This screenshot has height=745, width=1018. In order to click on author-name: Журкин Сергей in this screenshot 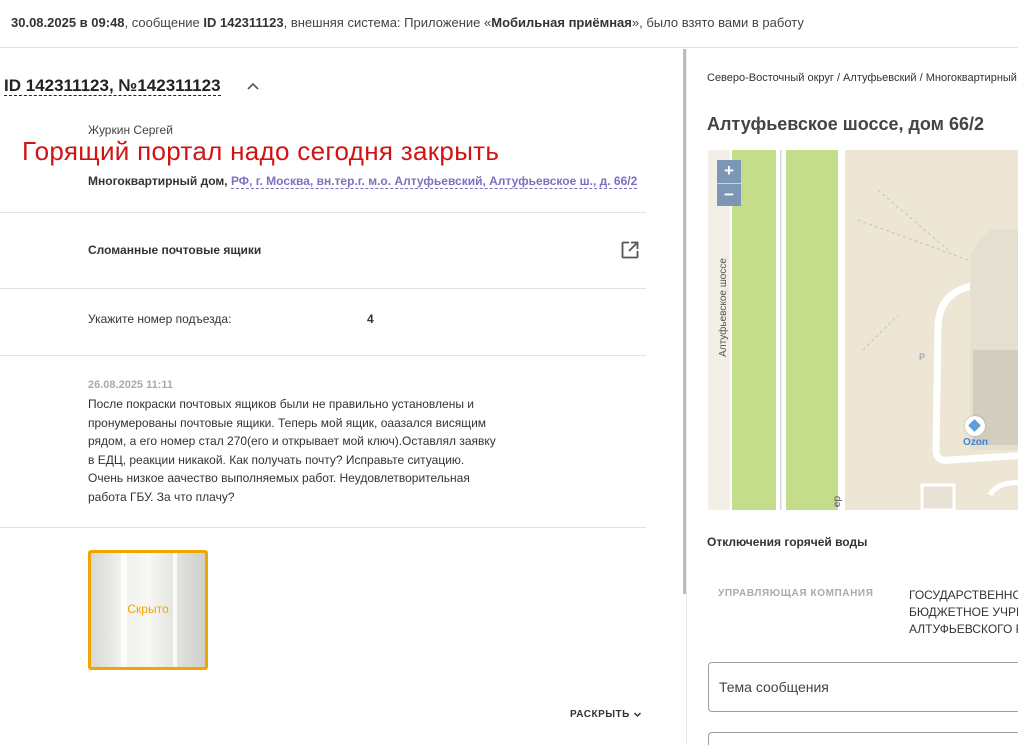, I will do `click(130, 130)`.